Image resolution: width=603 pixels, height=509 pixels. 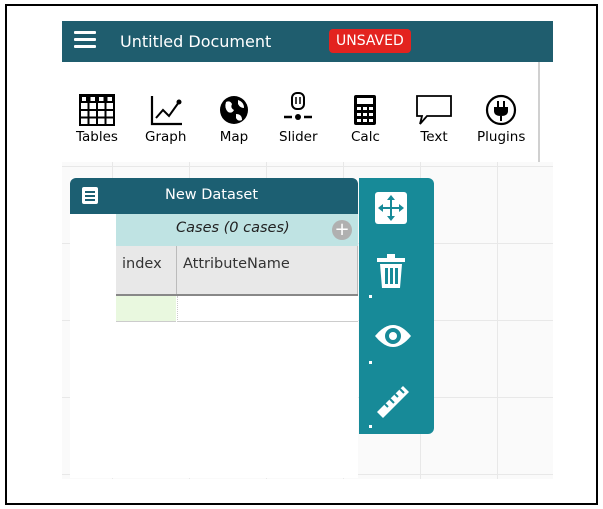 I want to click on tables-button: Tables, so click(x=97, y=116).